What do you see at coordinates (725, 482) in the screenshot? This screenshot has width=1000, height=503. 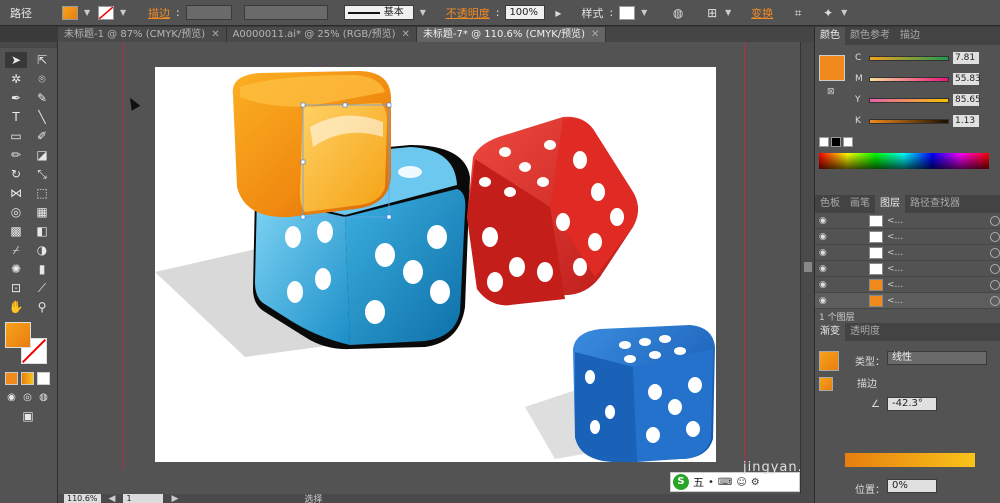 I see `ime-keyboard-icon: ⌨` at bounding box center [725, 482].